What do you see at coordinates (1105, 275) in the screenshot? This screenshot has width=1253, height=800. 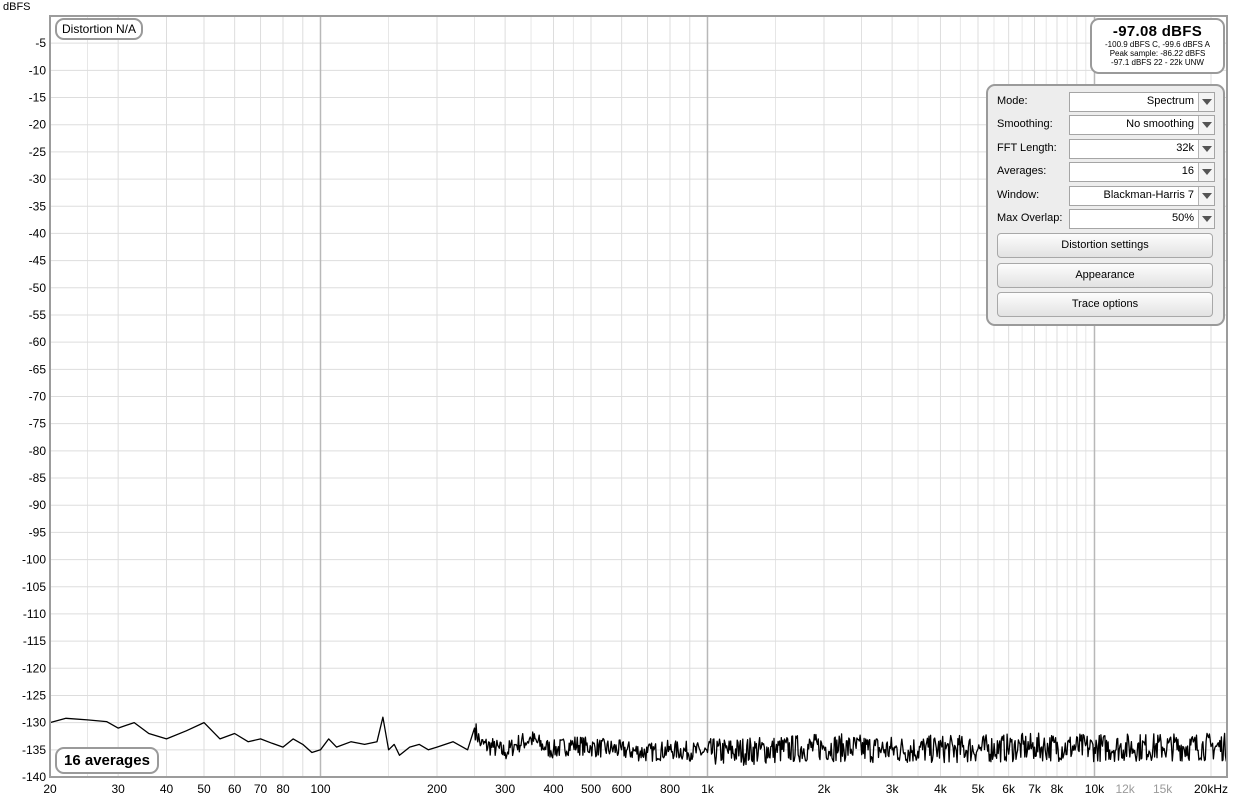 I see `appearance-button: Appearance` at bounding box center [1105, 275].